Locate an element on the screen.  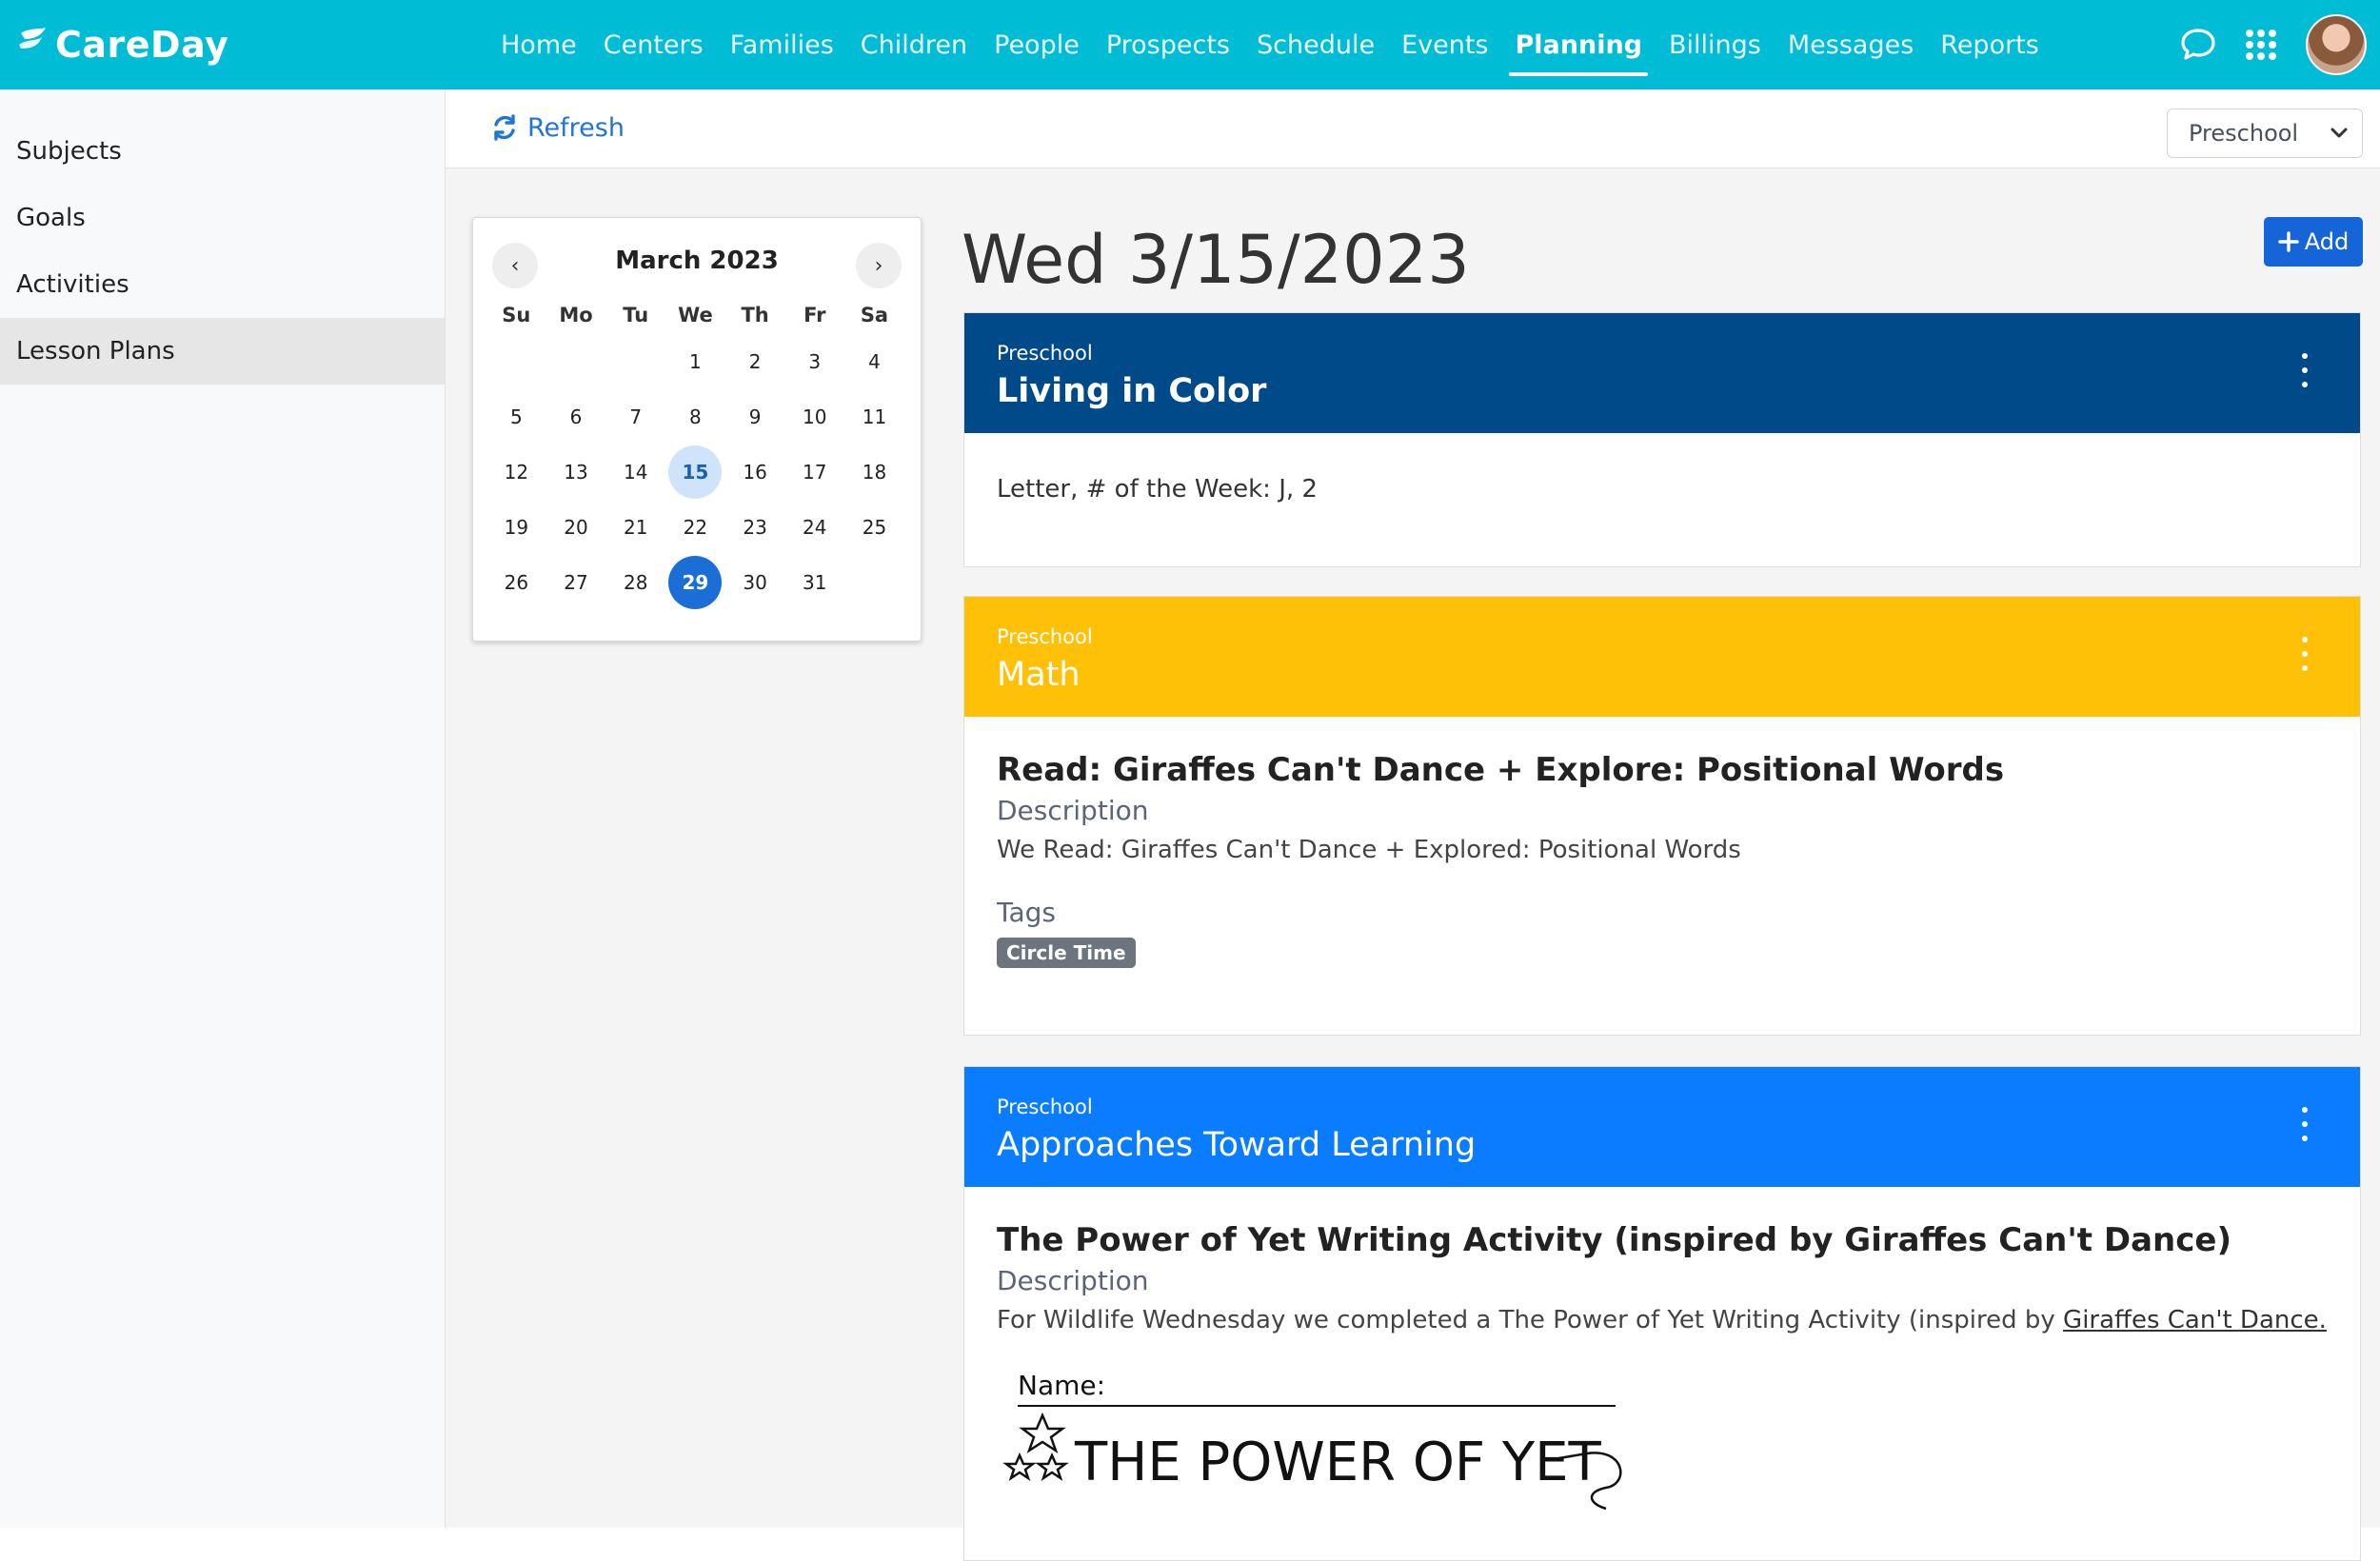
add-button: Add is located at coordinates (2313, 242).